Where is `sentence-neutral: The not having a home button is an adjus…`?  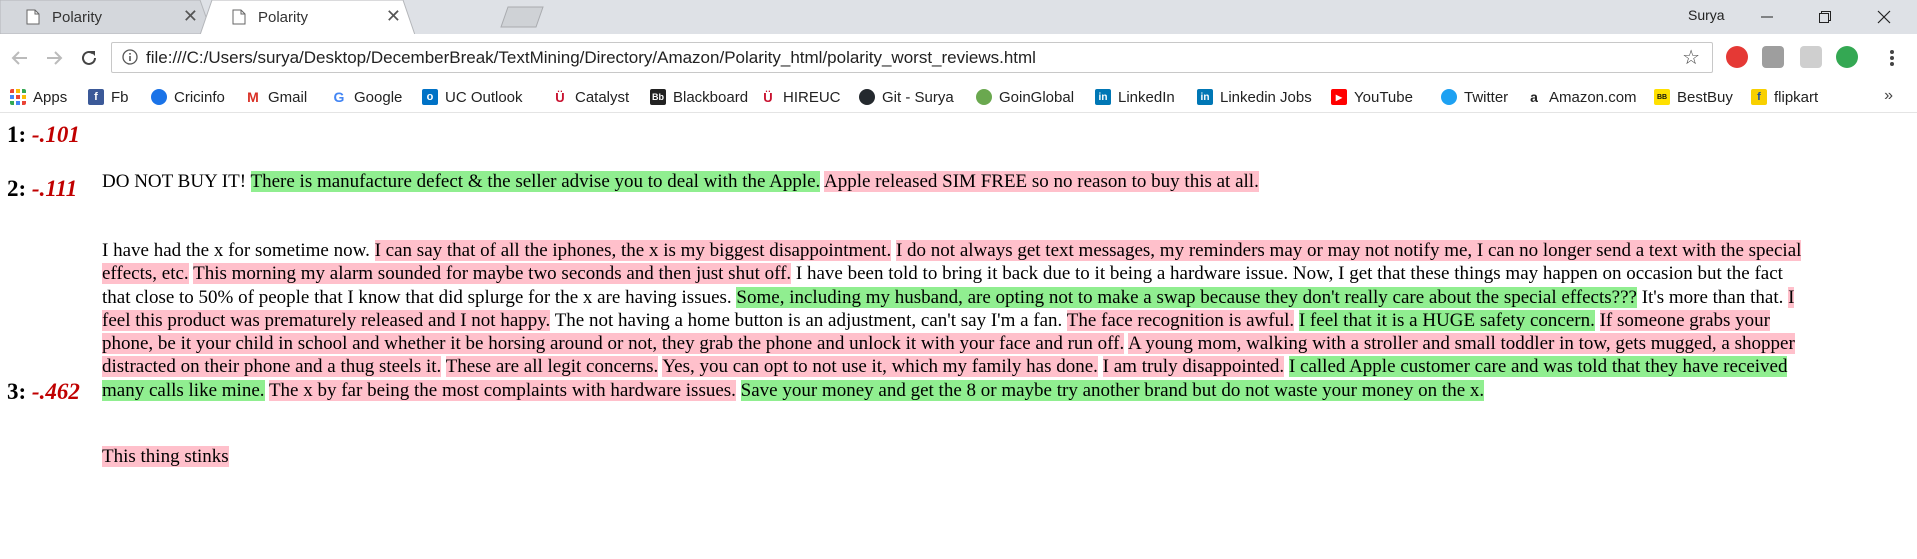 sentence-neutral: The not having a home button is an adjus… is located at coordinates (808, 320).